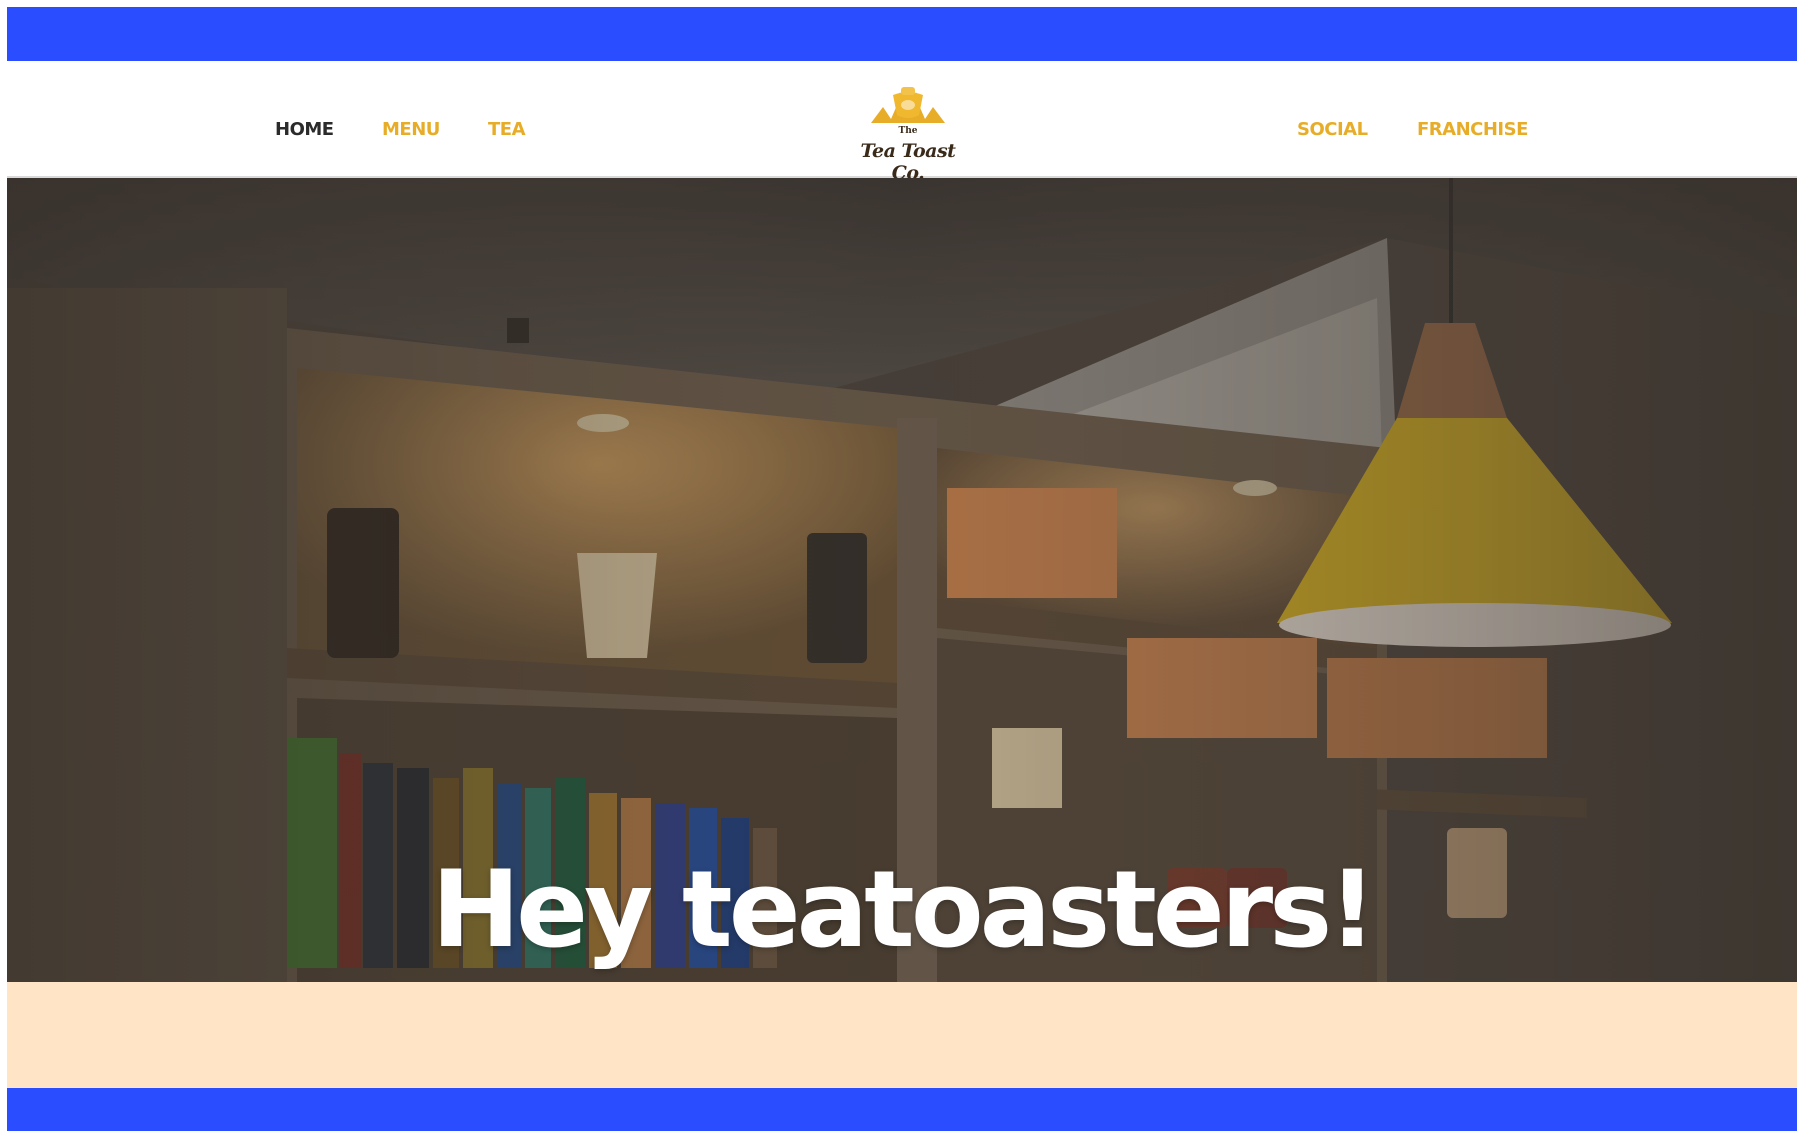  Describe the element at coordinates (903, 909) in the screenshot. I see `hero-headline: Hey teatoasters!` at that location.